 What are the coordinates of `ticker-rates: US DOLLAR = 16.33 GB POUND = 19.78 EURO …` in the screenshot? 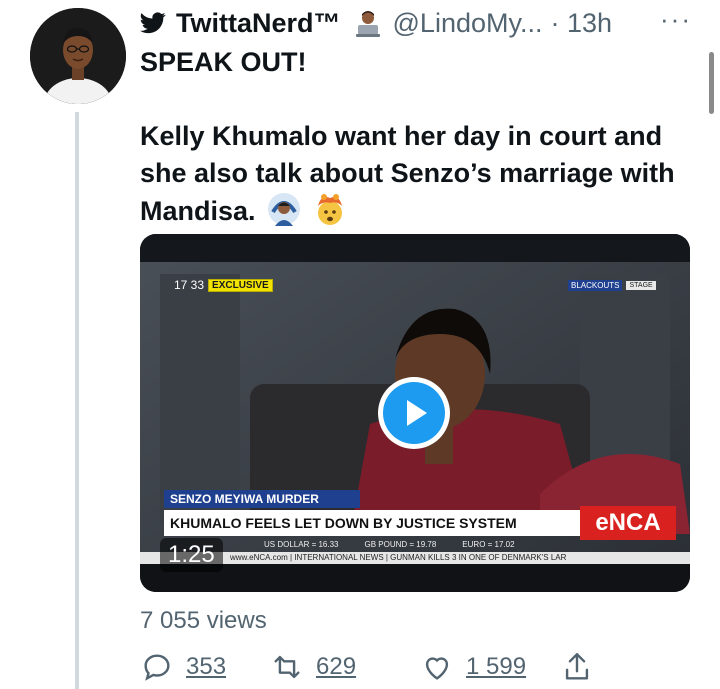 It's located at (389, 544).